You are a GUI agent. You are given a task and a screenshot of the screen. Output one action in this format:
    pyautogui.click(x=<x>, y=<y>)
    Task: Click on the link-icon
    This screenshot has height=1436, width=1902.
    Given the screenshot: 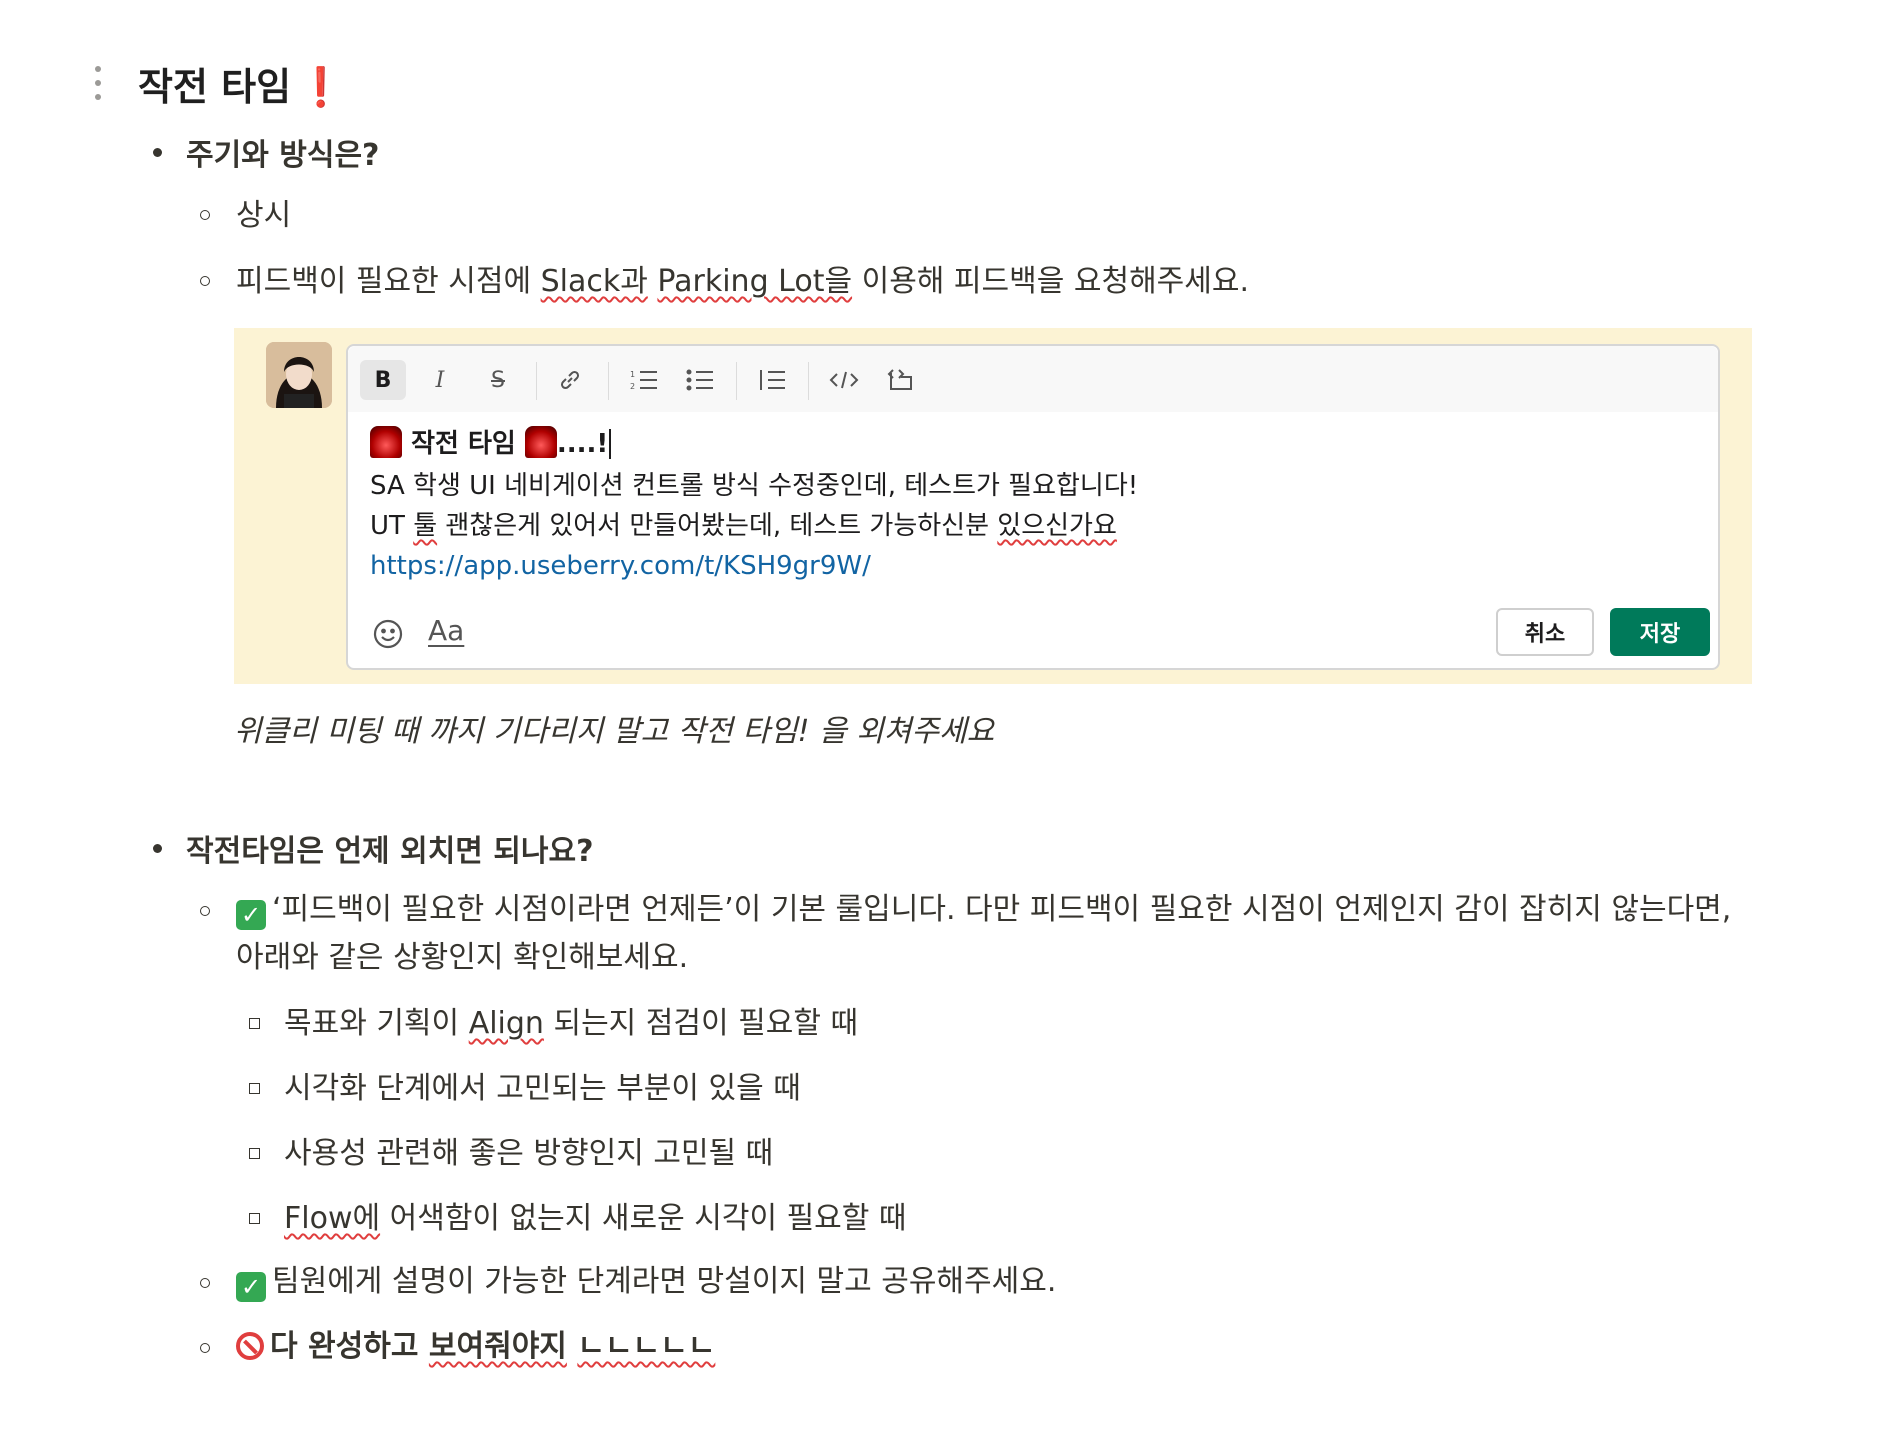 What is the action you would take?
    pyautogui.click(x=570, y=380)
    